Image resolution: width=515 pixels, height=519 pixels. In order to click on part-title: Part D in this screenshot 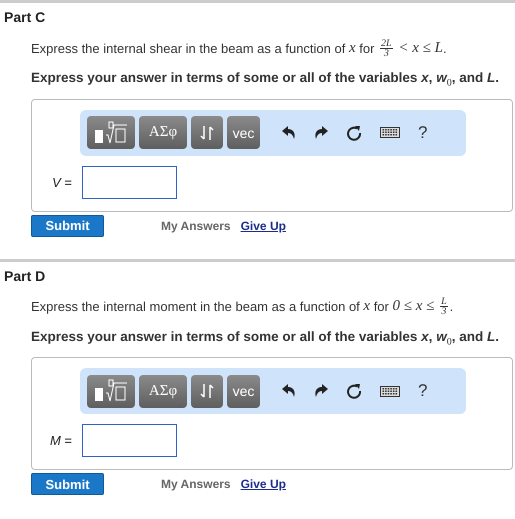, I will do `click(25, 276)`.